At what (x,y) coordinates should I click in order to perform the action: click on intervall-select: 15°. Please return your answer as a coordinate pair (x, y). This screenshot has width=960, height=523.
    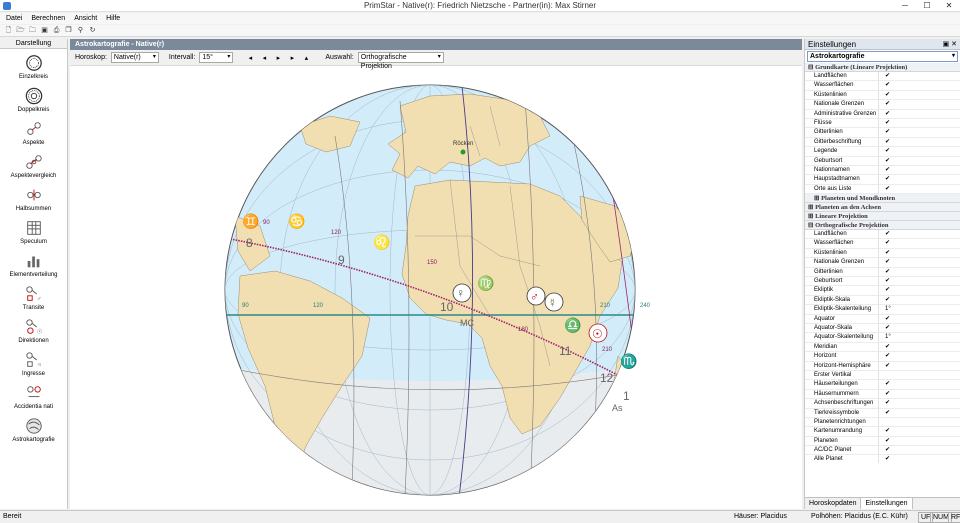
    Looking at the image, I should click on (216, 57).